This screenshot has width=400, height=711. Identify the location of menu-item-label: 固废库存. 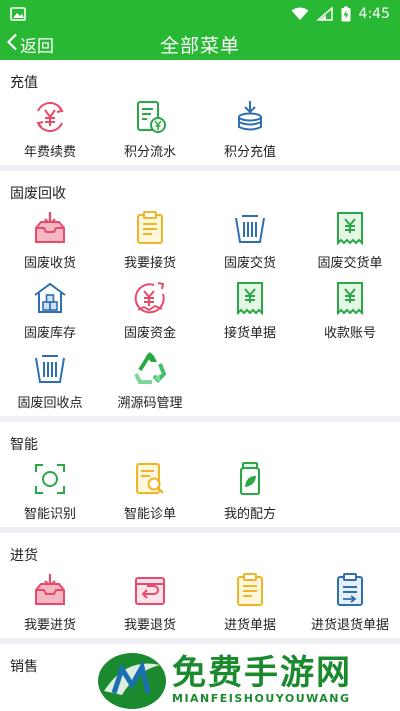
(49, 333).